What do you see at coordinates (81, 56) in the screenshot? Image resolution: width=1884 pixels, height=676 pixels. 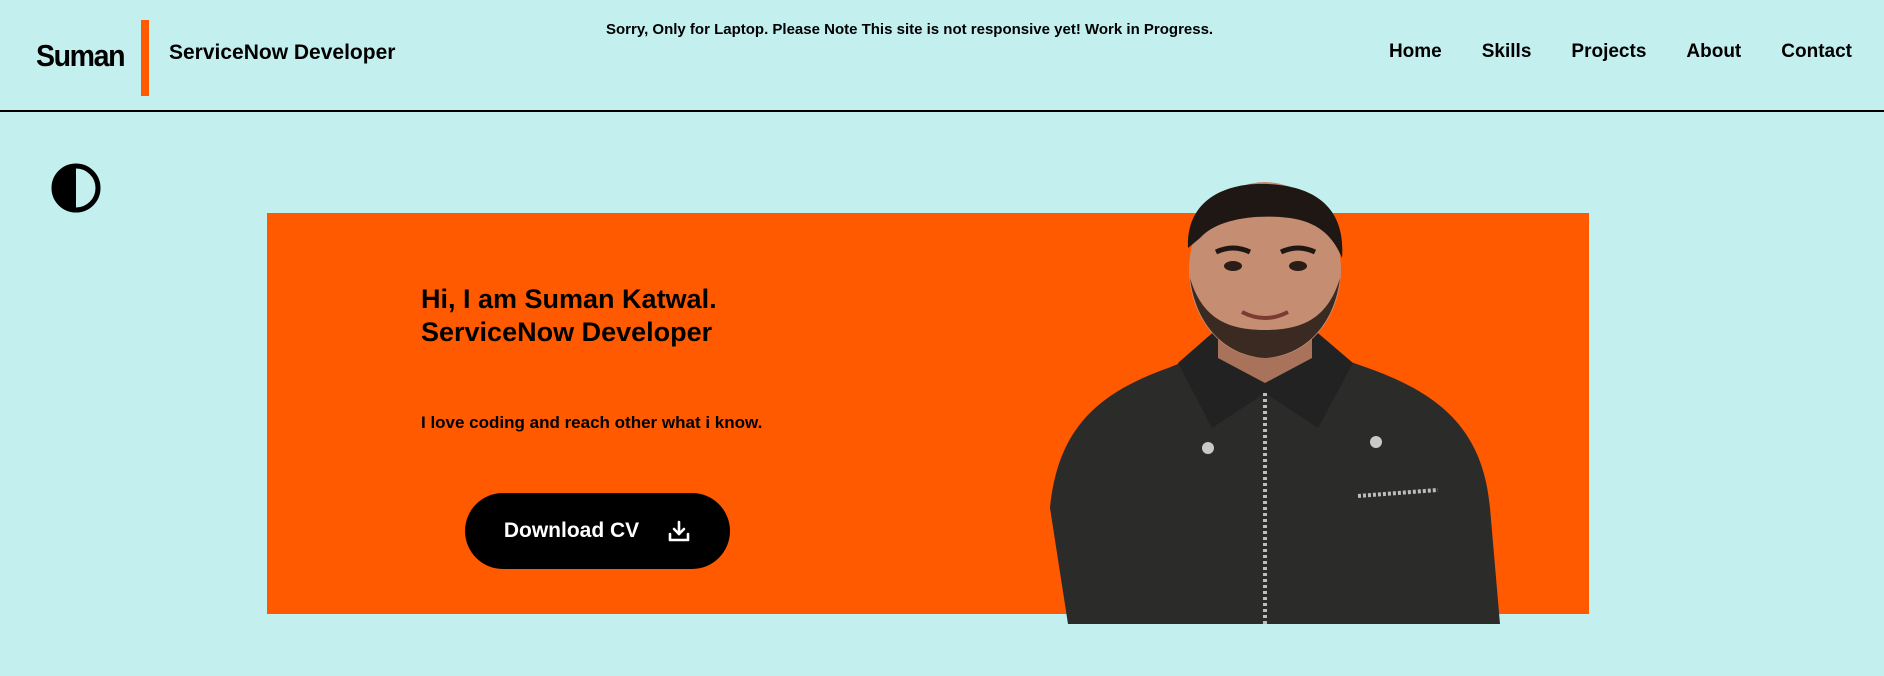 I see `logo-name: Suman` at bounding box center [81, 56].